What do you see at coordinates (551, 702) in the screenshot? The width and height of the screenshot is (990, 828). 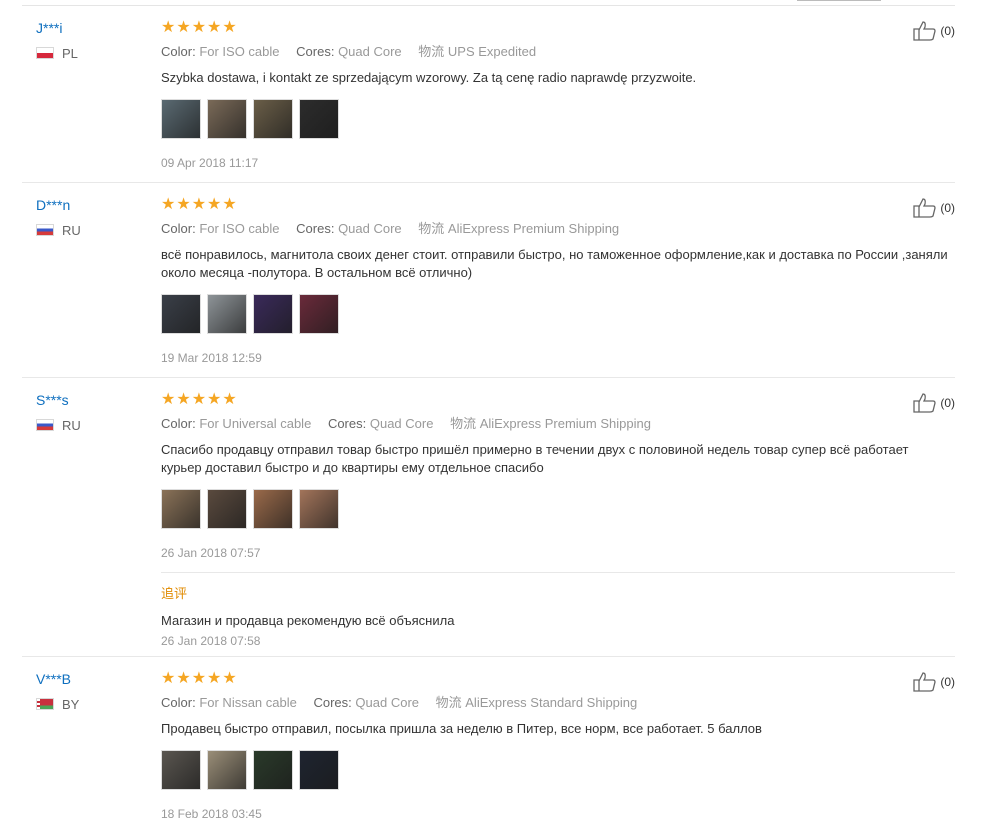 I see `shipping-value: AliExpress Standard Shipping` at bounding box center [551, 702].